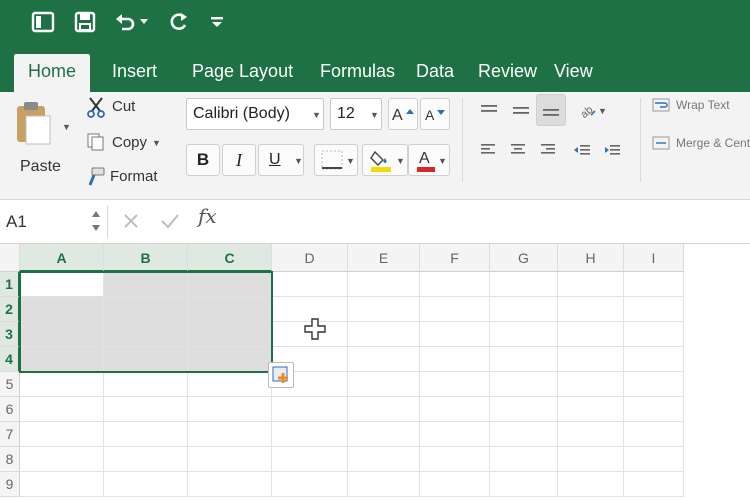 The image size is (750, 500). What do you see at coordinates (524, 258) in the screenshot?
I see `column-header-g: G` at bounding box center [524, 258].